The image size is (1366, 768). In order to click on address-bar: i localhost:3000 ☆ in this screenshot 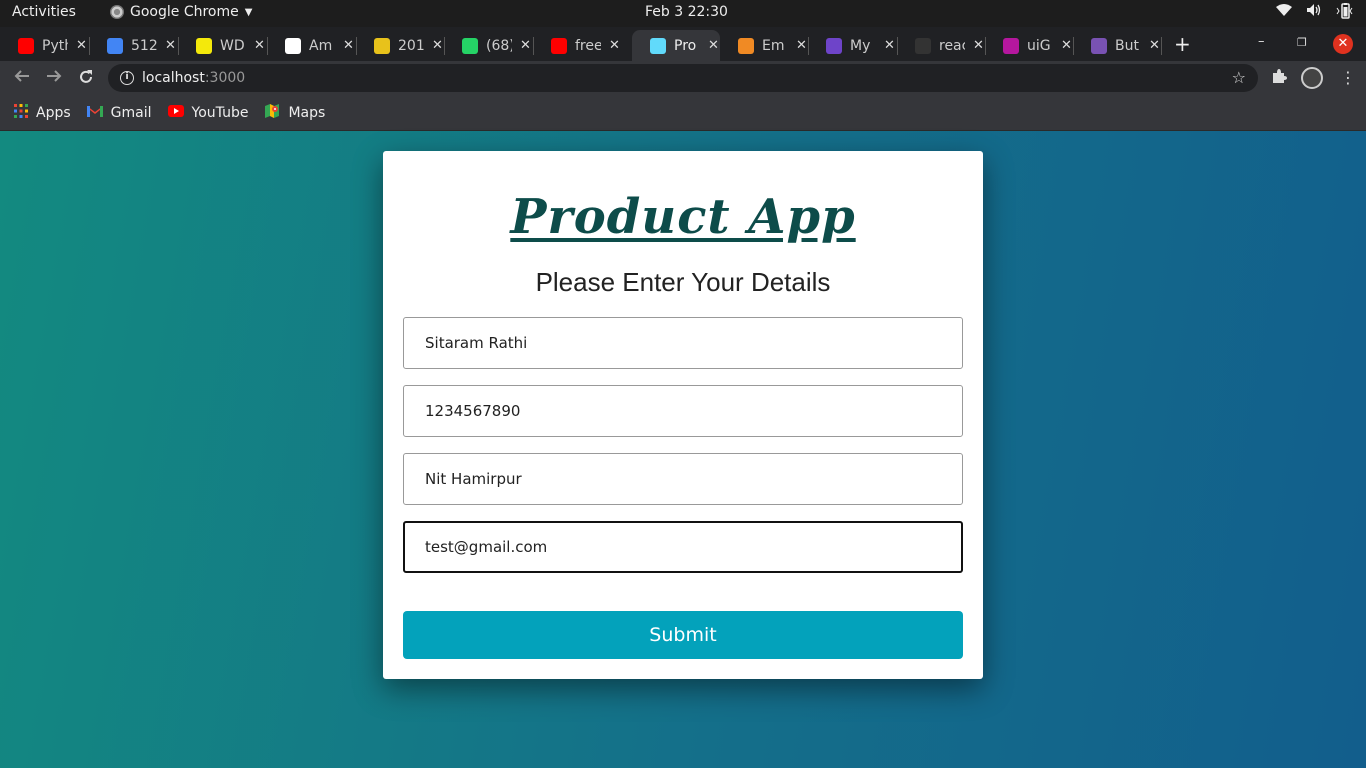, I will do `click(683, 78)`.